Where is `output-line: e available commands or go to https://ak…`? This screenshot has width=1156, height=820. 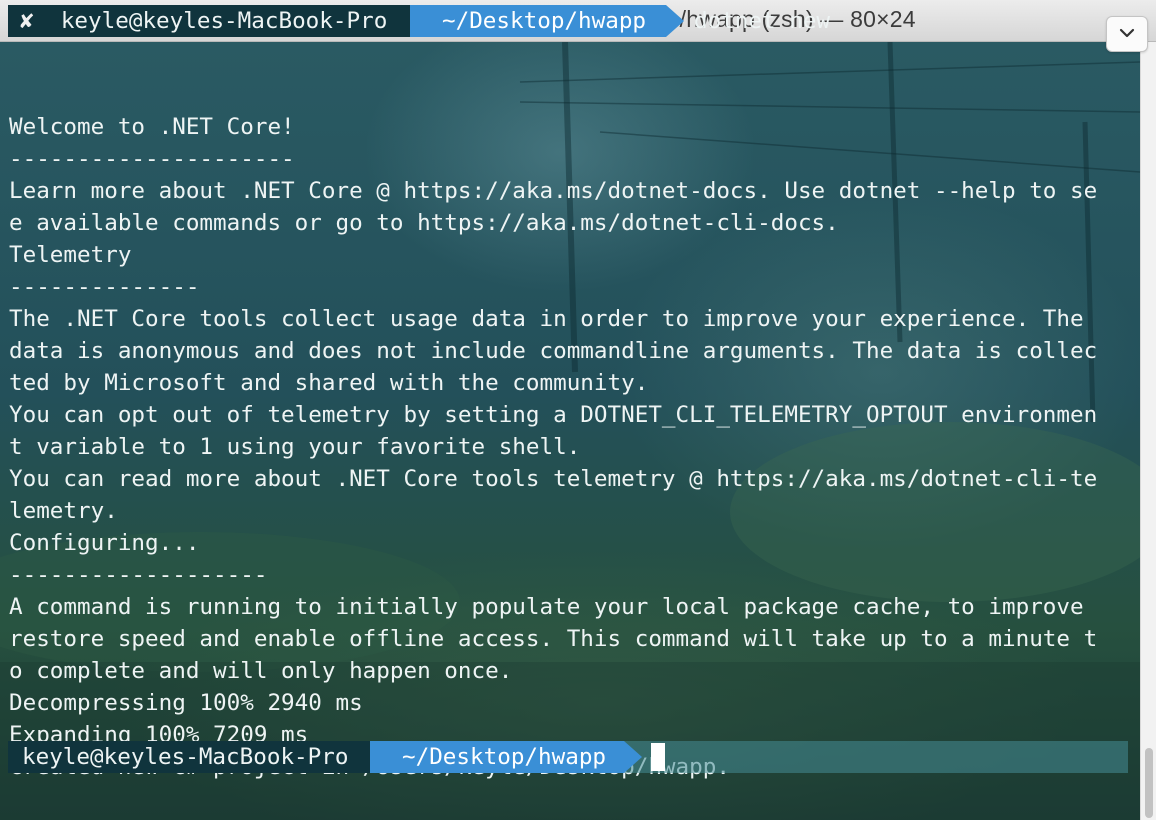
output-line: e available commands or go to https://ak… is located at coordinates (424, 223).